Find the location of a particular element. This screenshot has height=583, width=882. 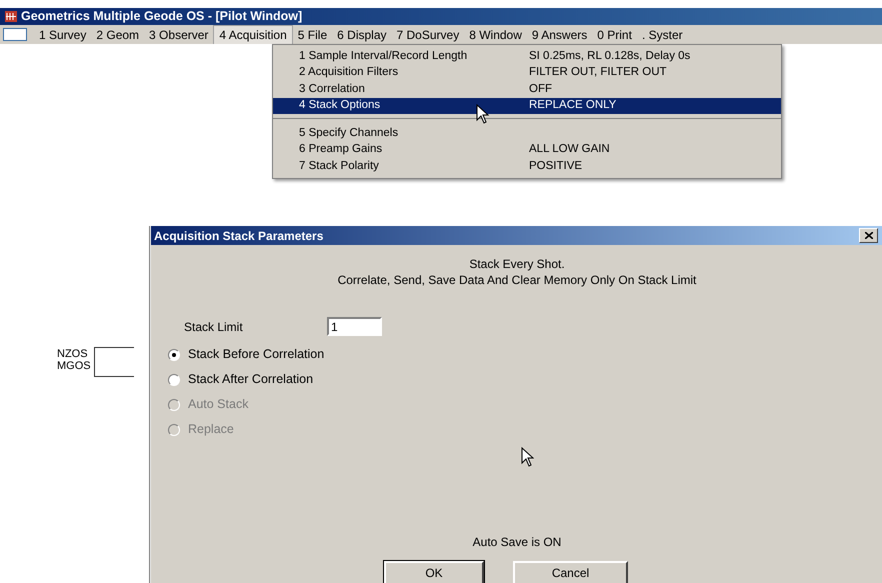

menu-item: 7 DoSurvey is located at coordinates (428, 34).